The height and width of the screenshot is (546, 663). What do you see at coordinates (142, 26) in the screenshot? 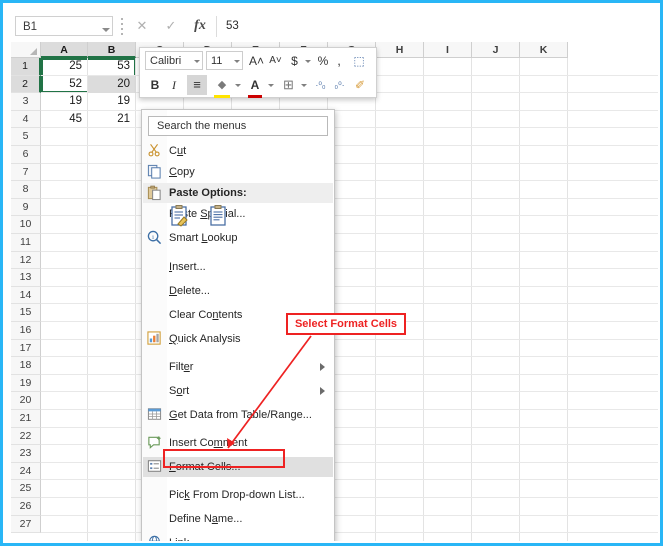
I see `cancel-icon: ✕` at bounding box center [142, 26].